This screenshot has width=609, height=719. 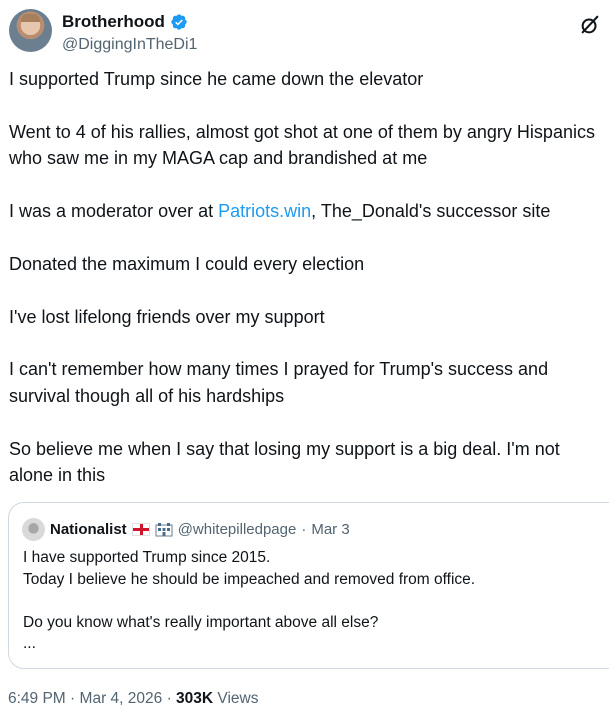 I want to click on quoted-post-date: Mar 3, so click(x=330, y=529).